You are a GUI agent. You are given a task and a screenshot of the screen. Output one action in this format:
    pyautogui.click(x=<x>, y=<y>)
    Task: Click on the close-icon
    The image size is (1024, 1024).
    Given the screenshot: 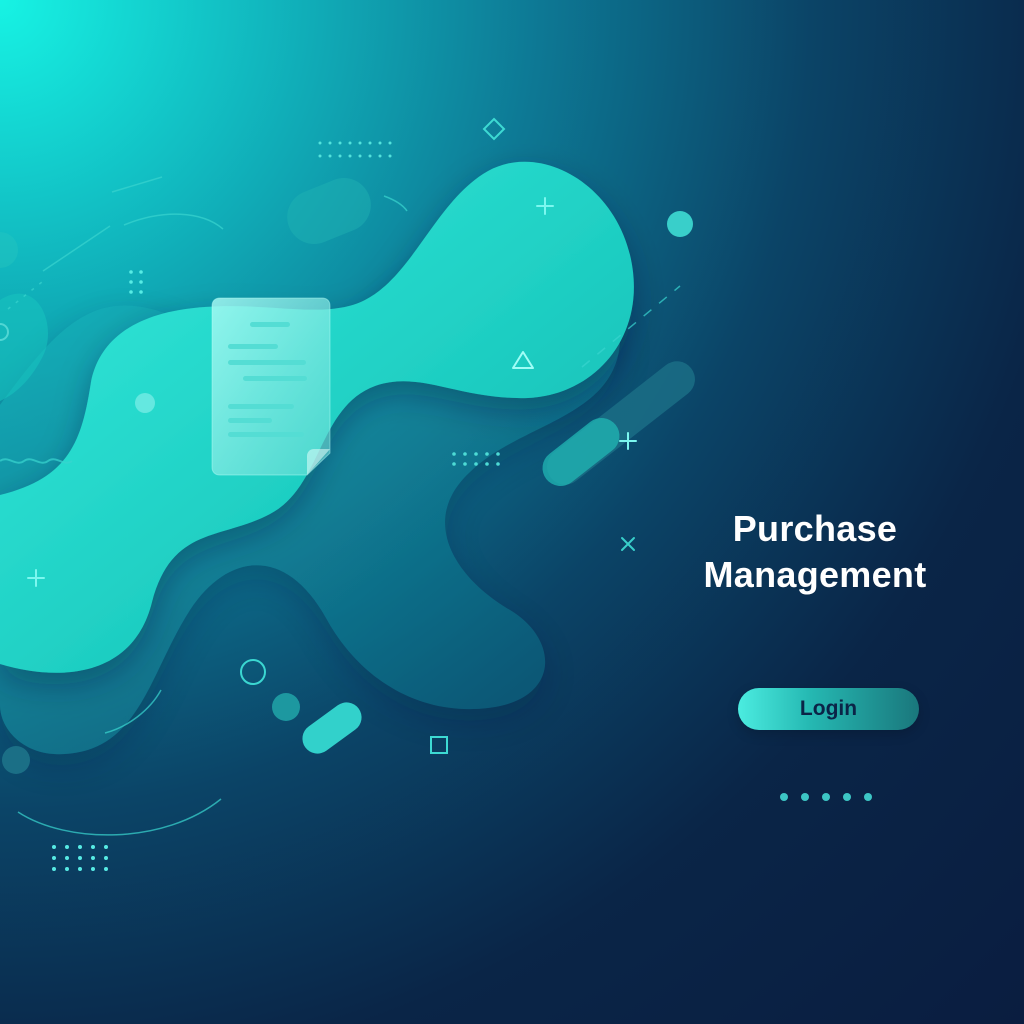 What is the action you would take?
    pyautogui.click(x=628, y=544)
    